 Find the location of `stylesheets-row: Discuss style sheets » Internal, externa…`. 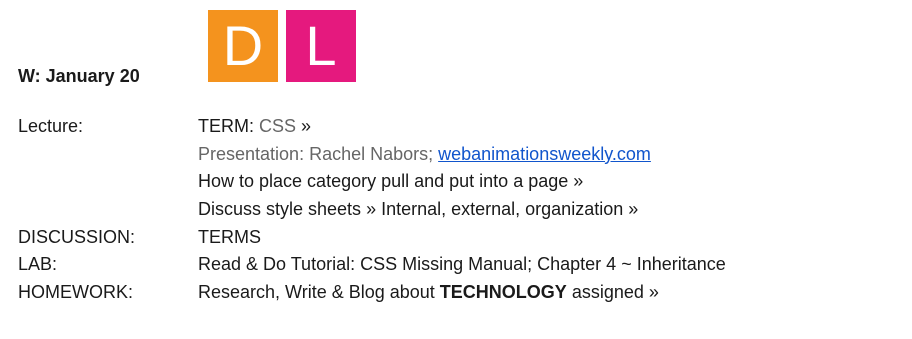

stylesheets-row: Discuss style sheets » Internal, externa… is located at coordinates (372, 210).